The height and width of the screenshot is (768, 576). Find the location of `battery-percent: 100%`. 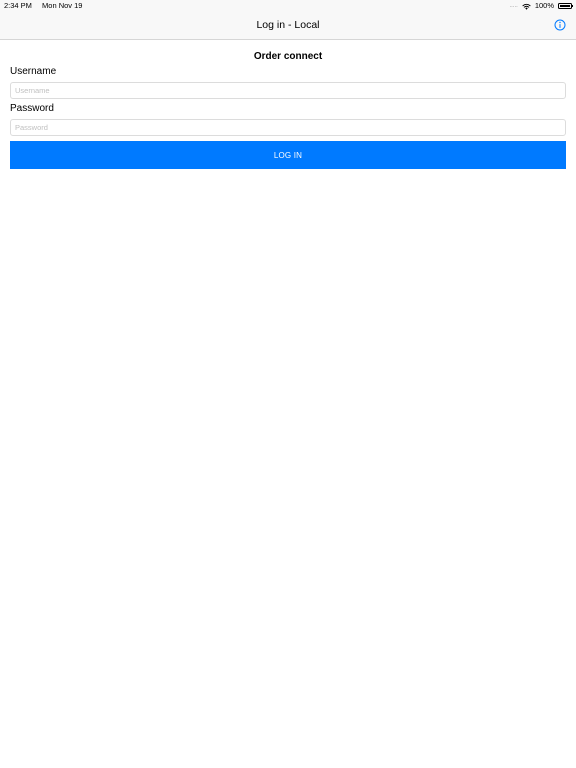

battery-percent: 100% is located at coordinates (544, 5).